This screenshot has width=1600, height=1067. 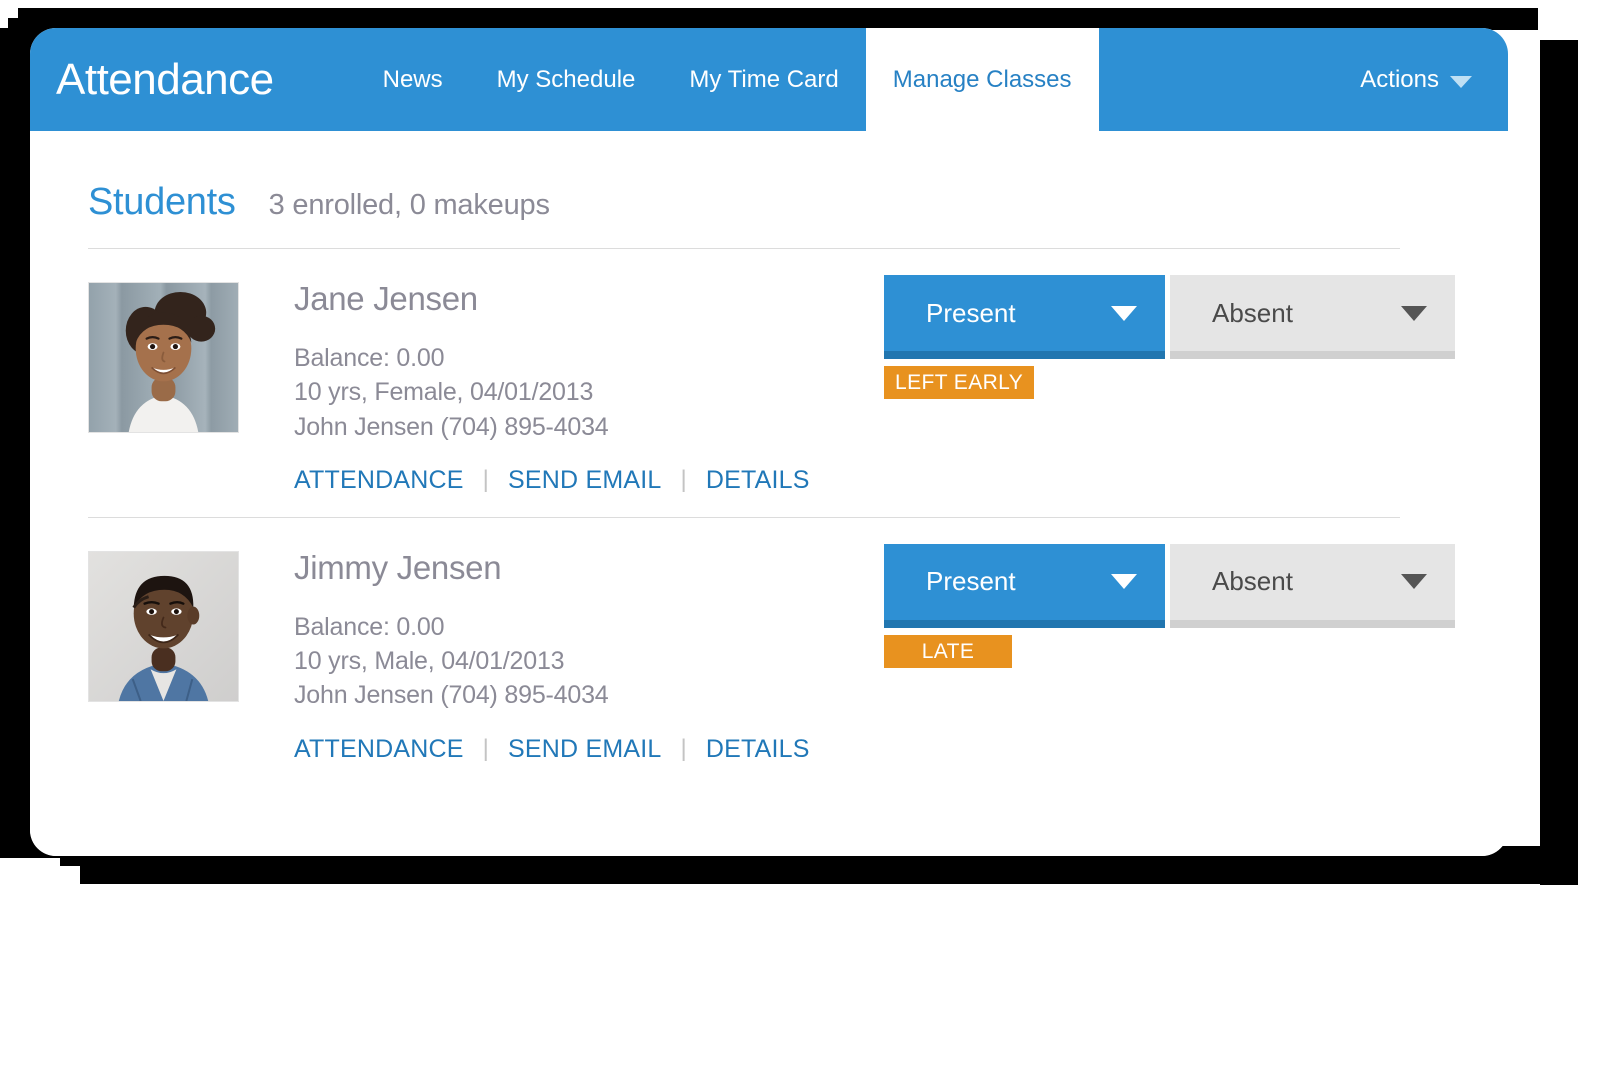 I want to click on tab-my-time-card: My Time Card, so click(x=763, y=79).